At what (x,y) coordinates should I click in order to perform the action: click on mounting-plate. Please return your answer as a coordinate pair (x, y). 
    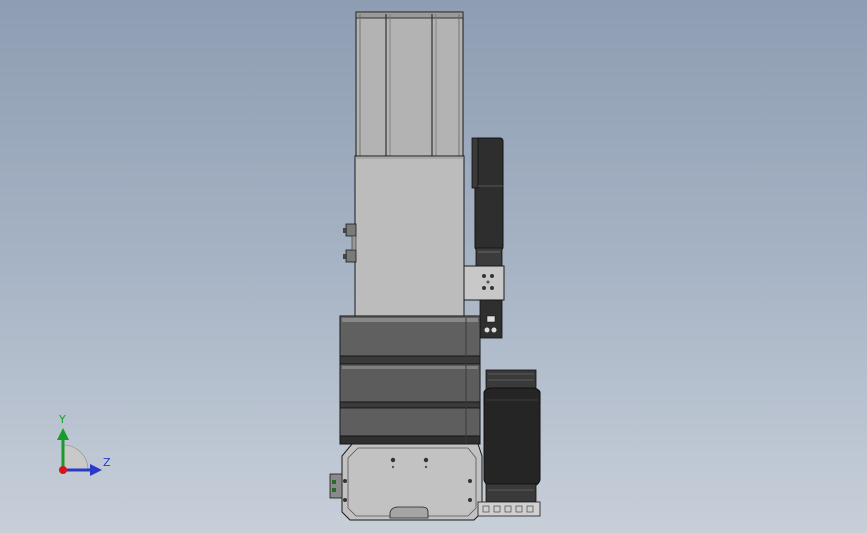
    Looking at the image, I should click on (484, 283).